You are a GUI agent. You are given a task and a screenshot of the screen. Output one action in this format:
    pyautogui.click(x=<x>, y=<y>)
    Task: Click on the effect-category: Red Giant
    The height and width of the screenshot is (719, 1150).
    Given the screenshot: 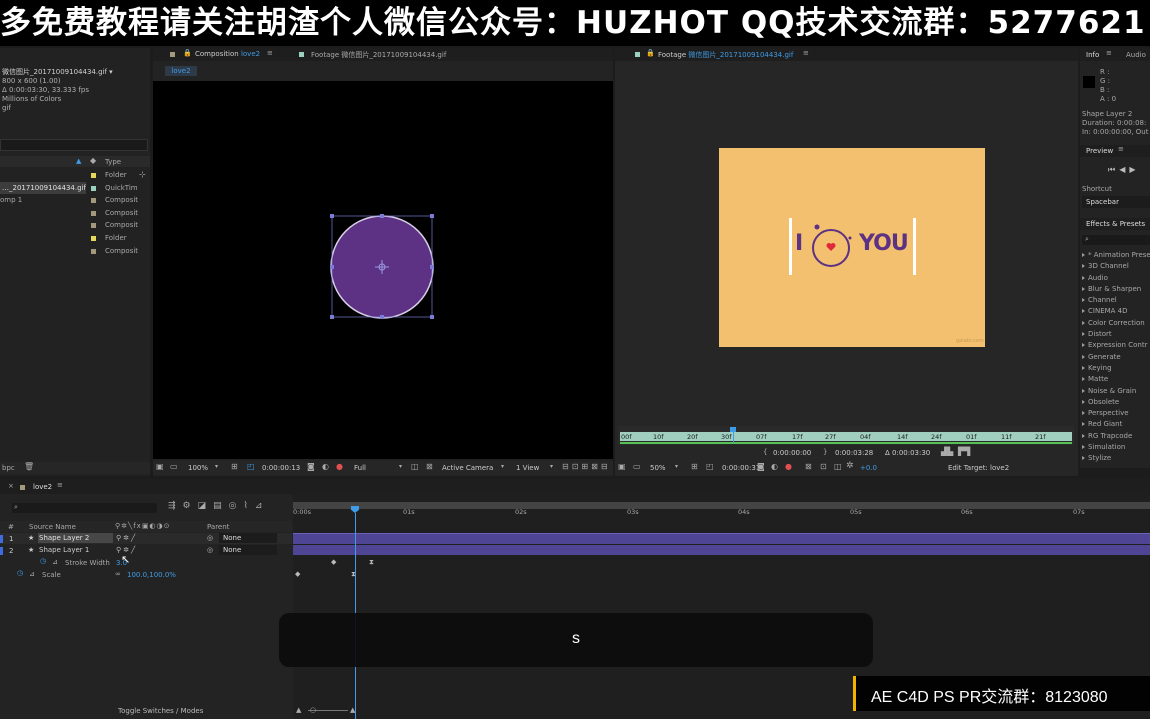 What is the action you would take?
    pyautogui.click(x=1116, y=424)
    